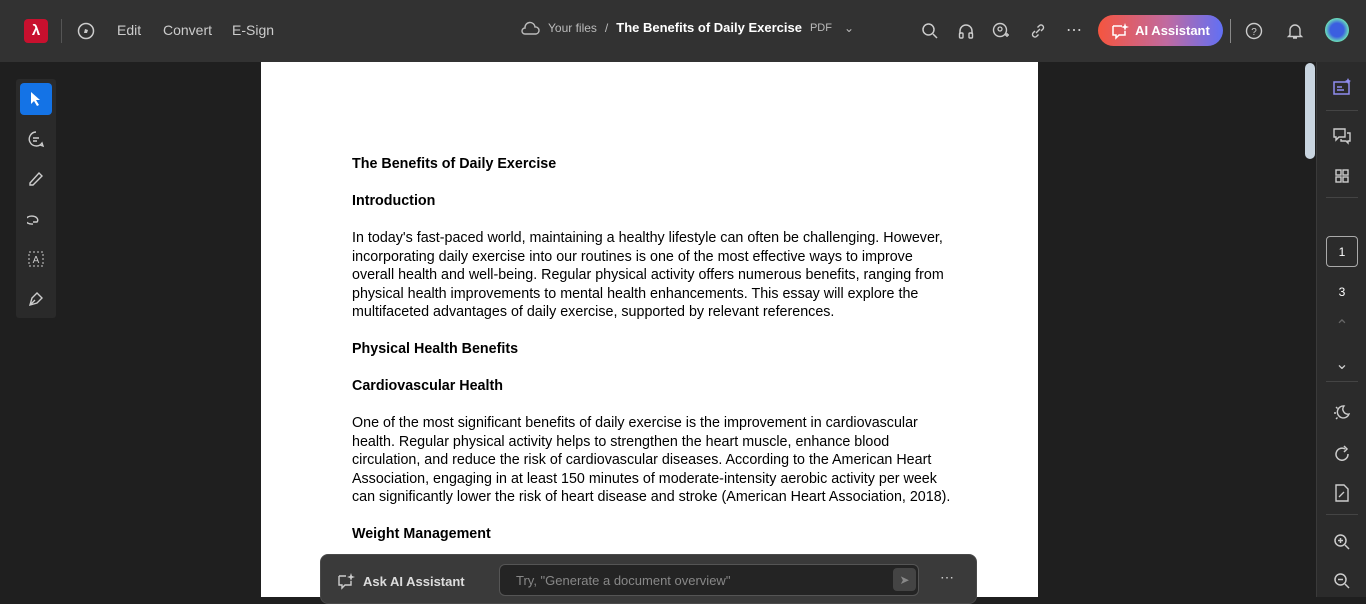 The width and height of the screenshot is (1366, 604). I want to click on ai-summary-icon, so click(1341, 87).